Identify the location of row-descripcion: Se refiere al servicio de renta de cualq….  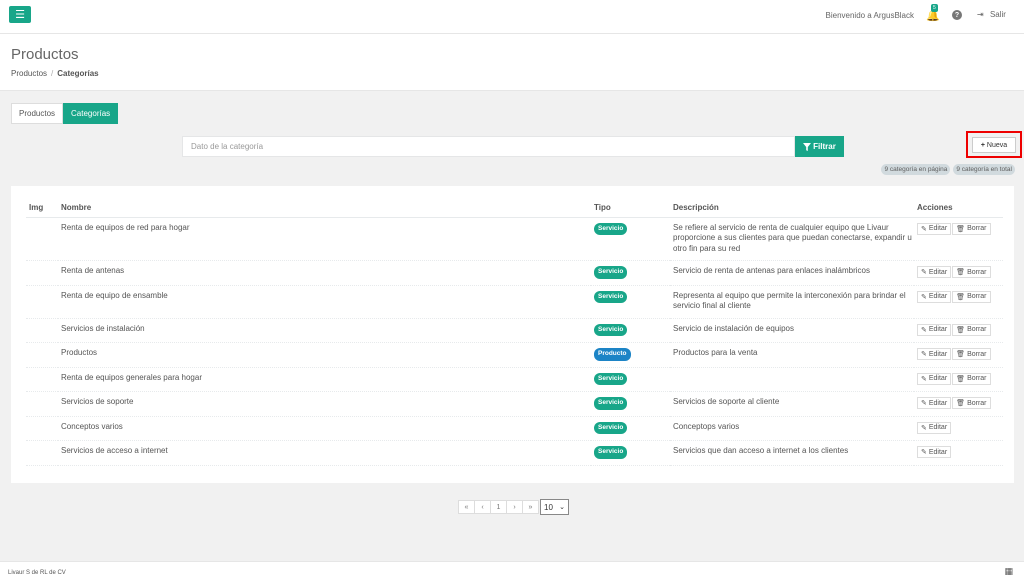
(792, 239).